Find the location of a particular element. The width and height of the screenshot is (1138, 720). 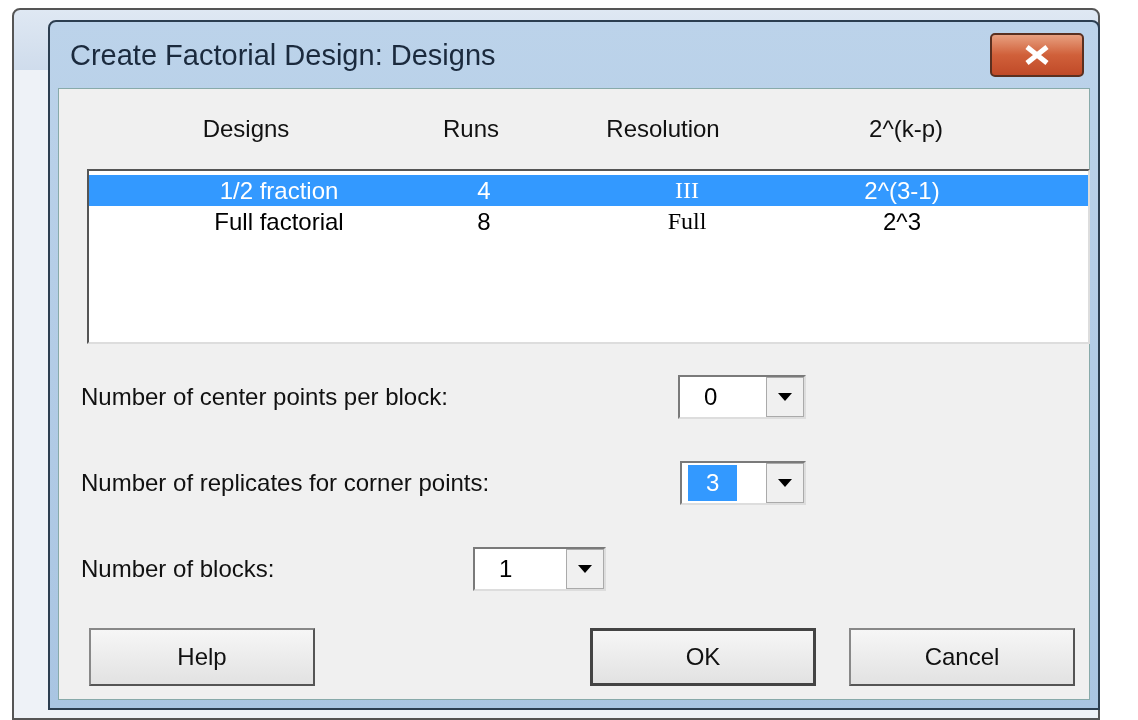

list-row: Full factorial 8 Full 2^3 is located at coordinates (588, 221).